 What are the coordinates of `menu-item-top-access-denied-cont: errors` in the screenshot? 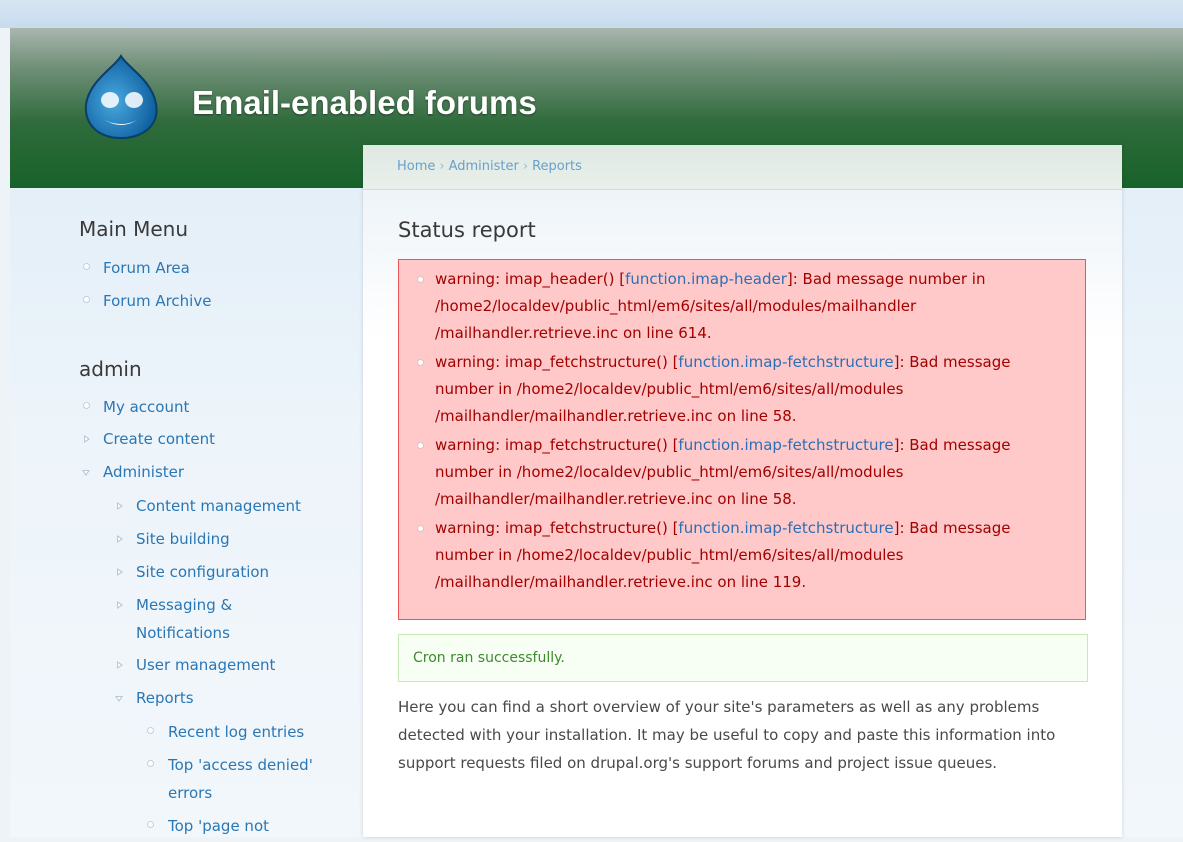 It's located at (190, 793).